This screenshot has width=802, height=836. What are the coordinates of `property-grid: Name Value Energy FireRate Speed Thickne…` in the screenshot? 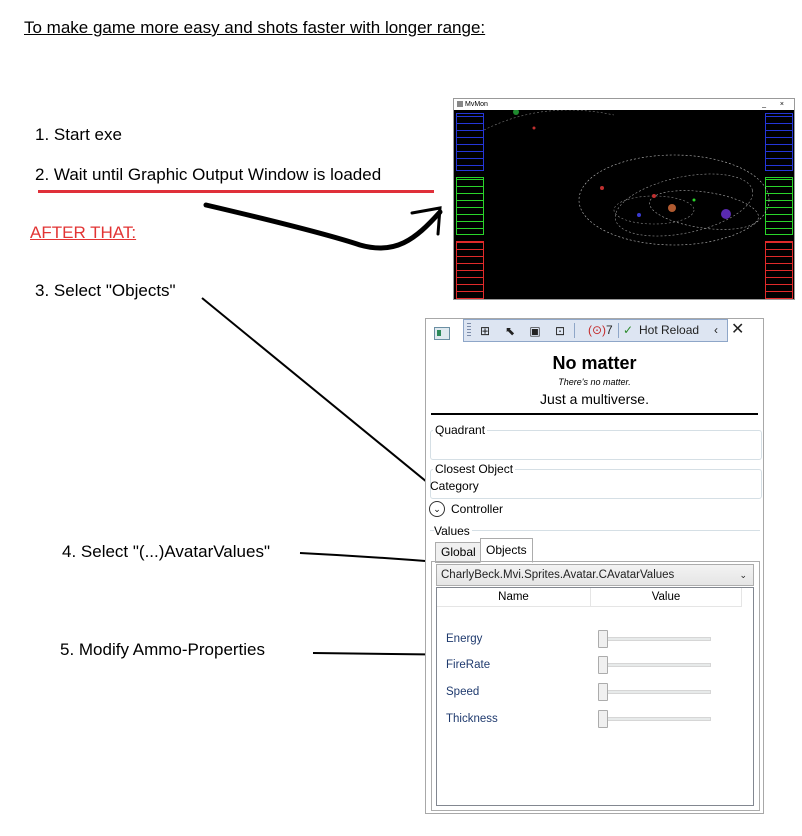 It's located at (595, 696).